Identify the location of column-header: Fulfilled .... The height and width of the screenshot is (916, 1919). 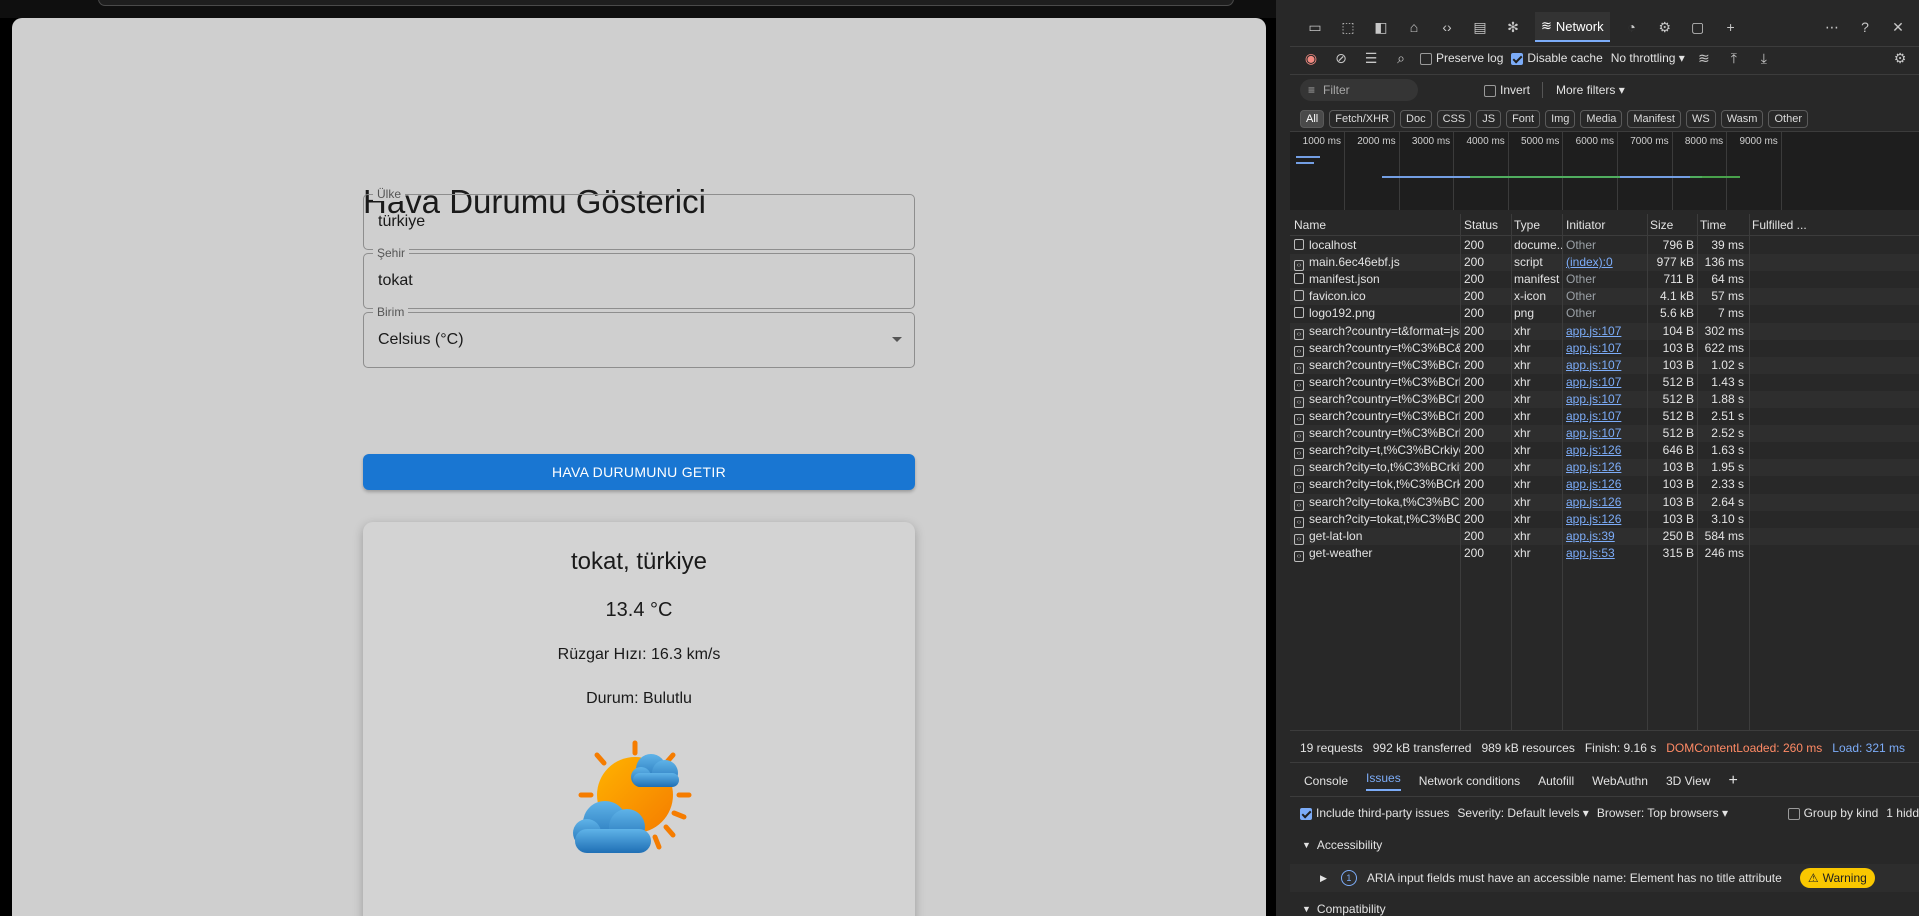
(1779, 225).